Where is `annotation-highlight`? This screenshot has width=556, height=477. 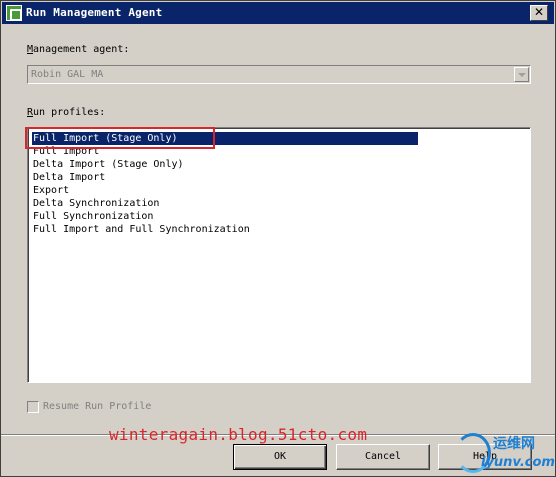
annotation-highlight is located at coordinates (120, 138).